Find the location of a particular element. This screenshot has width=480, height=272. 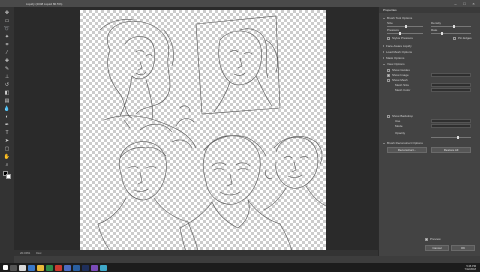

stylus-pressure-checkbox: Stylus Pressure is located at coordinates (400, 38).